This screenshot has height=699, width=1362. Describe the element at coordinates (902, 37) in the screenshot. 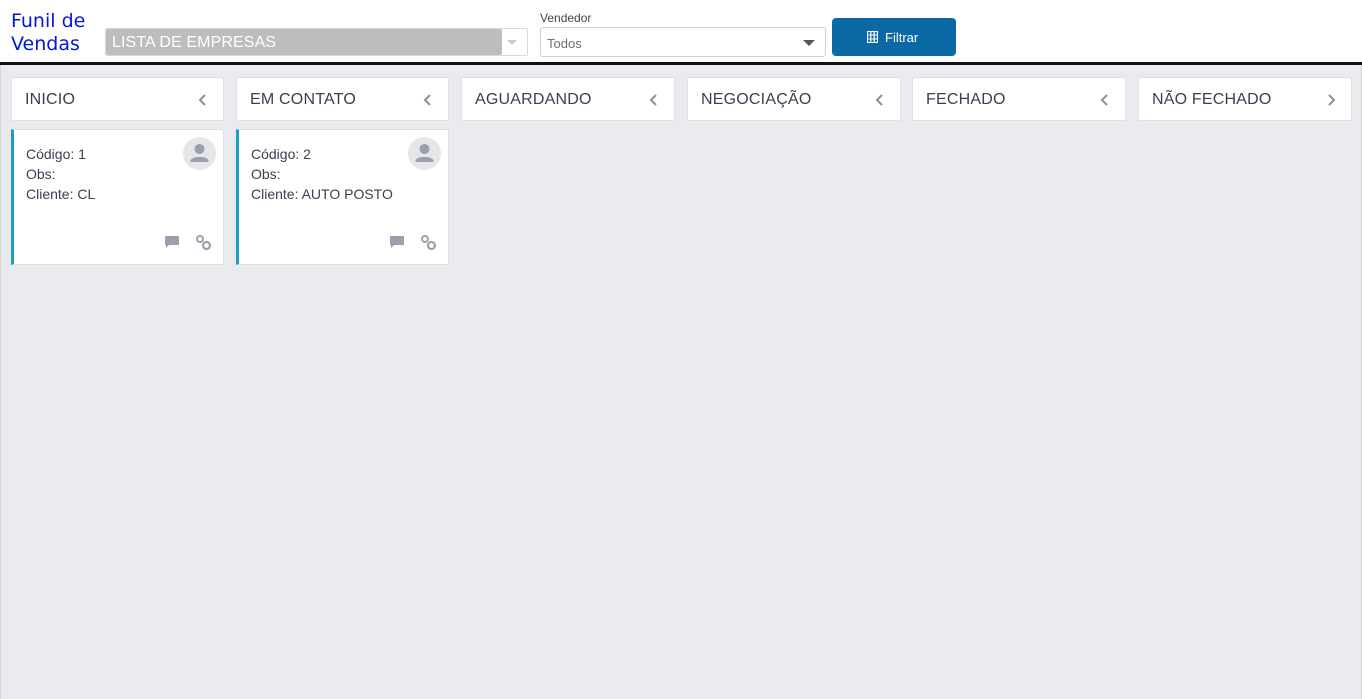

I see `filter-button-label: Filtrar` at that location.